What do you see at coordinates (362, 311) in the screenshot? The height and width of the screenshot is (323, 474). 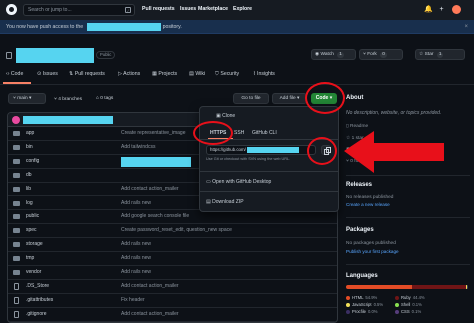 I see `language-item: Procfile 0.0%` at bounding box center [362, 311].